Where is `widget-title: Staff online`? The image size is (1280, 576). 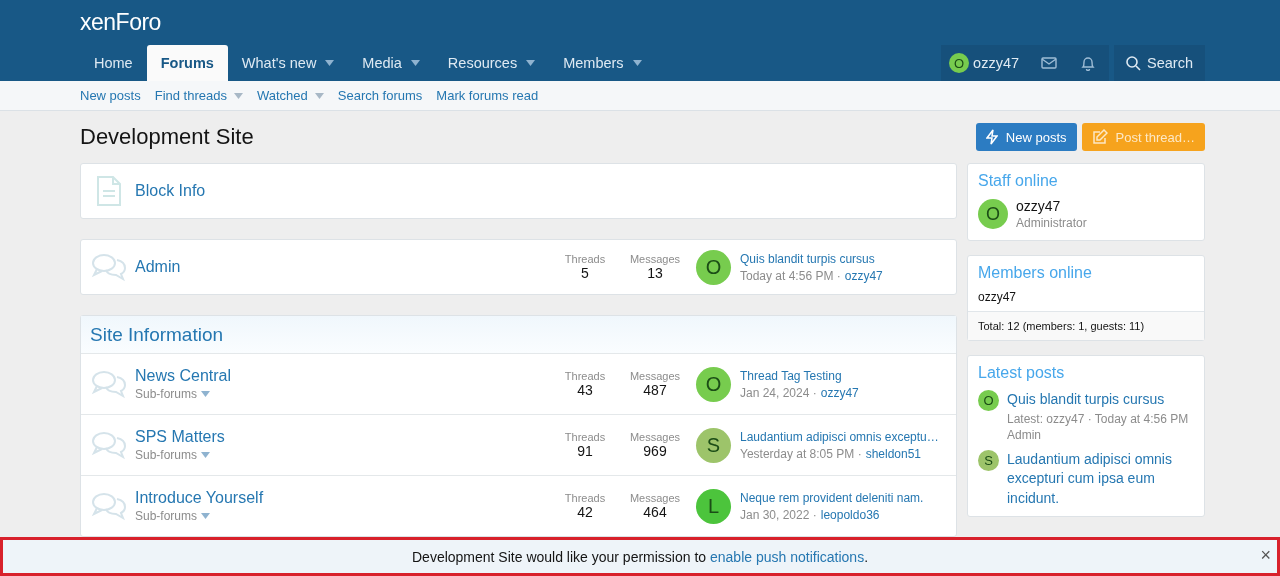
widget-title: Staff online is located at coordinates (1018, 180).